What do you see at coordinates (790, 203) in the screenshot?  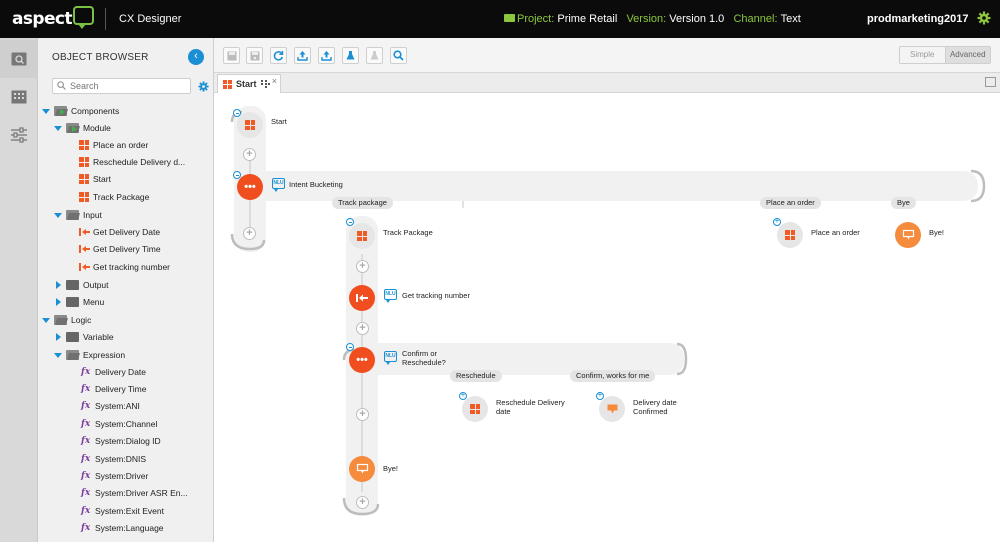 I see `branch-place-an-order: Place an order` at bounding box center [790, 203].